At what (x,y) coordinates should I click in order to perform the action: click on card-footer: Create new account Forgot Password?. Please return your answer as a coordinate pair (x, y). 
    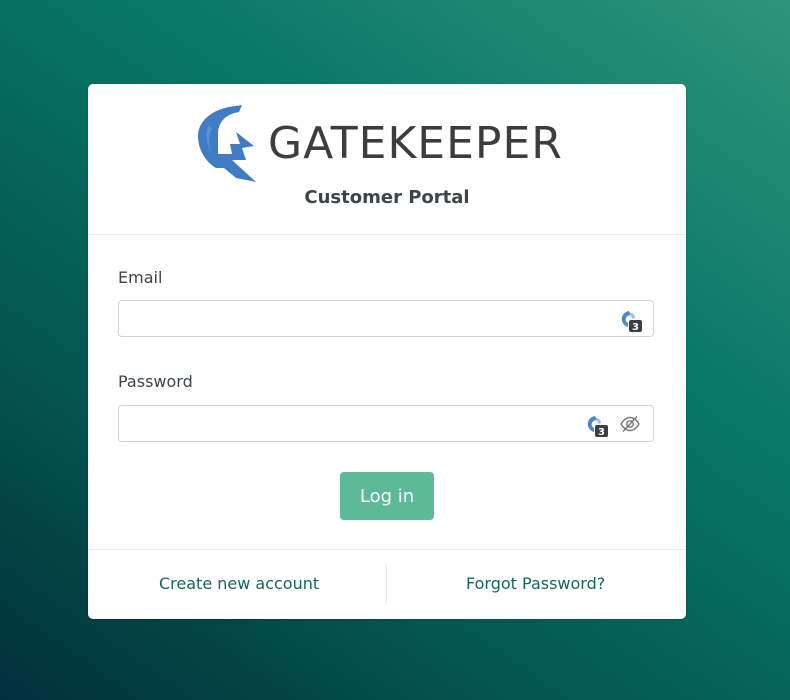
    Looking at the image, I should click on (387, 584).